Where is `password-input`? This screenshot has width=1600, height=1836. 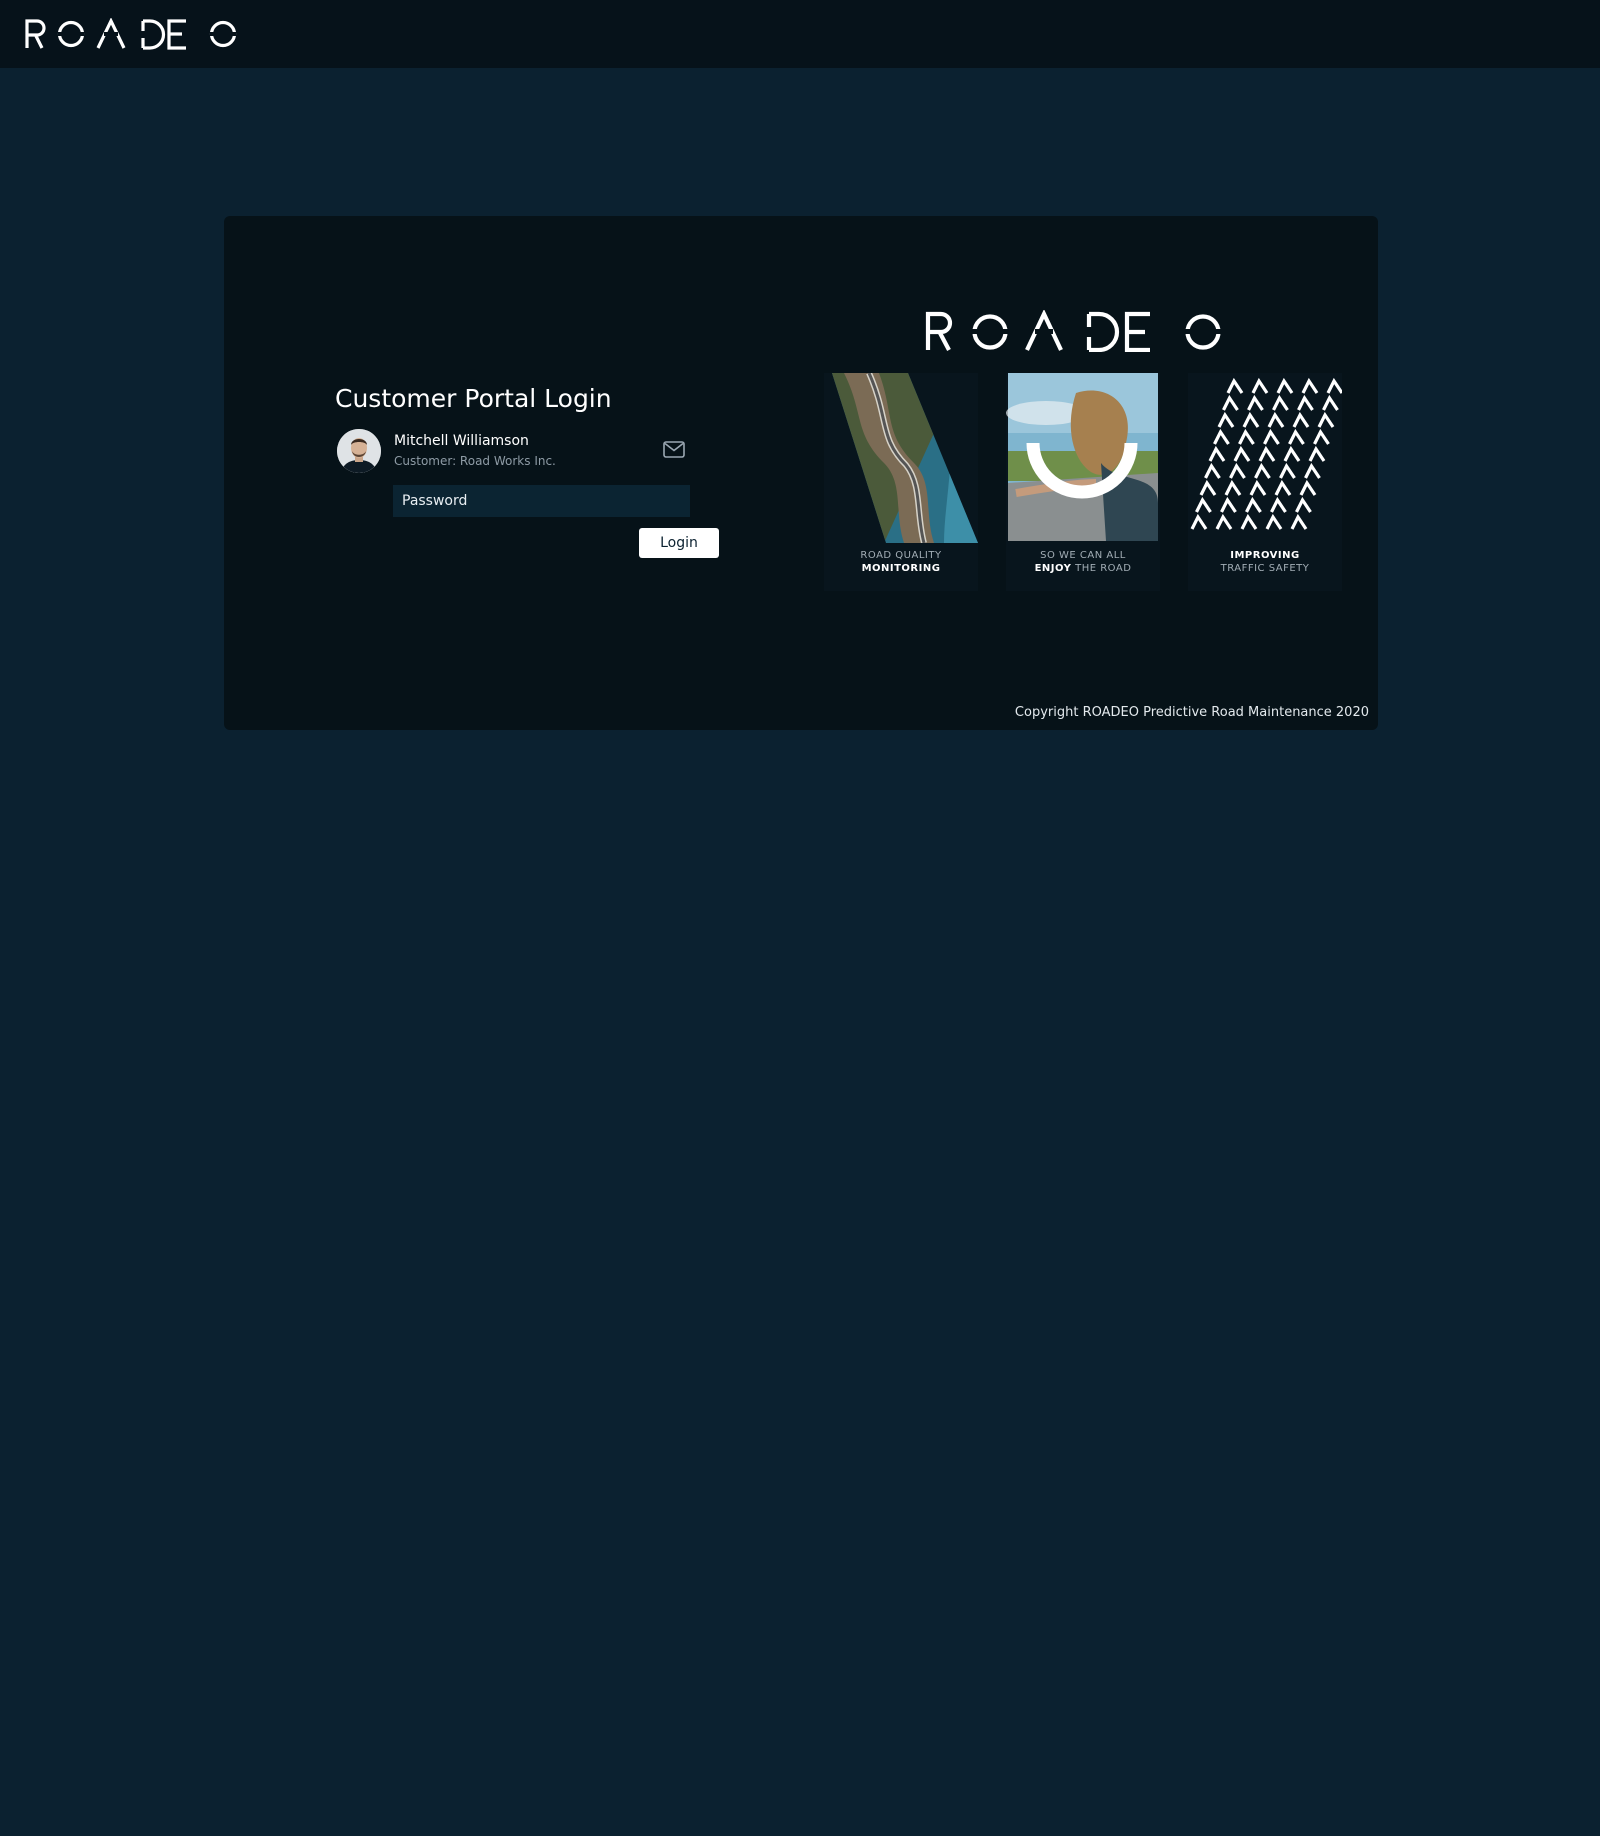 password-input is located at coordinates (541, 501).